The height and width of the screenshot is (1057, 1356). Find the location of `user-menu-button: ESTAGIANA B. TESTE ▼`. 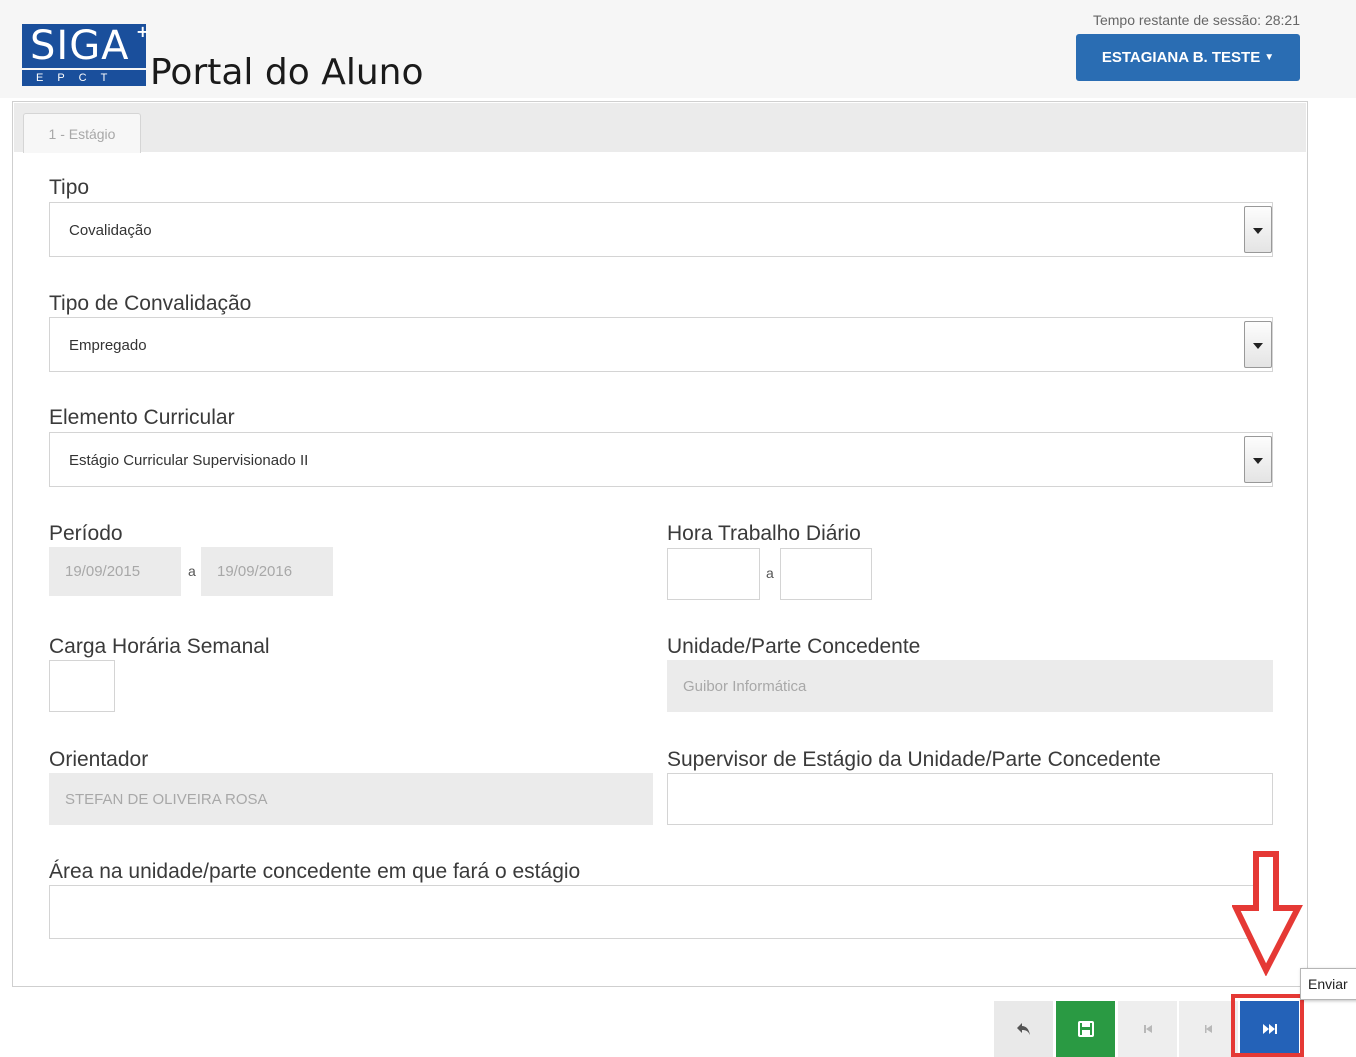

user-menu-button: ESTAGIANA B. TESTE ▼ is located at coordinates (1188, 57).